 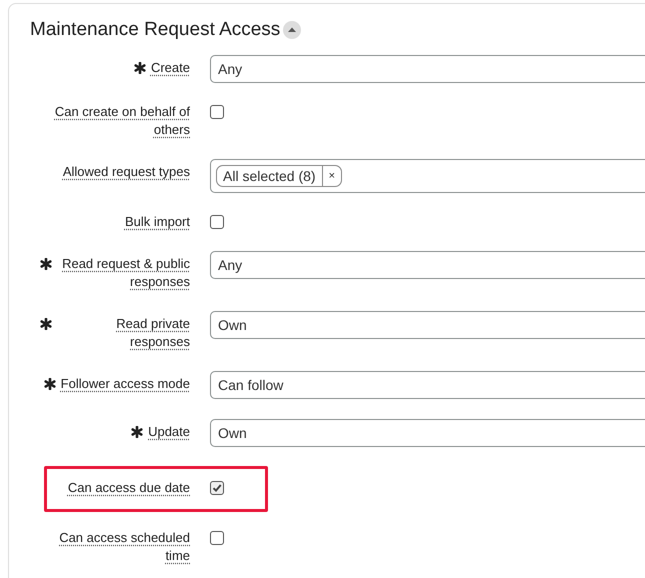 I want to click on field-label: Allowed request types, so click(x=126, y=172).